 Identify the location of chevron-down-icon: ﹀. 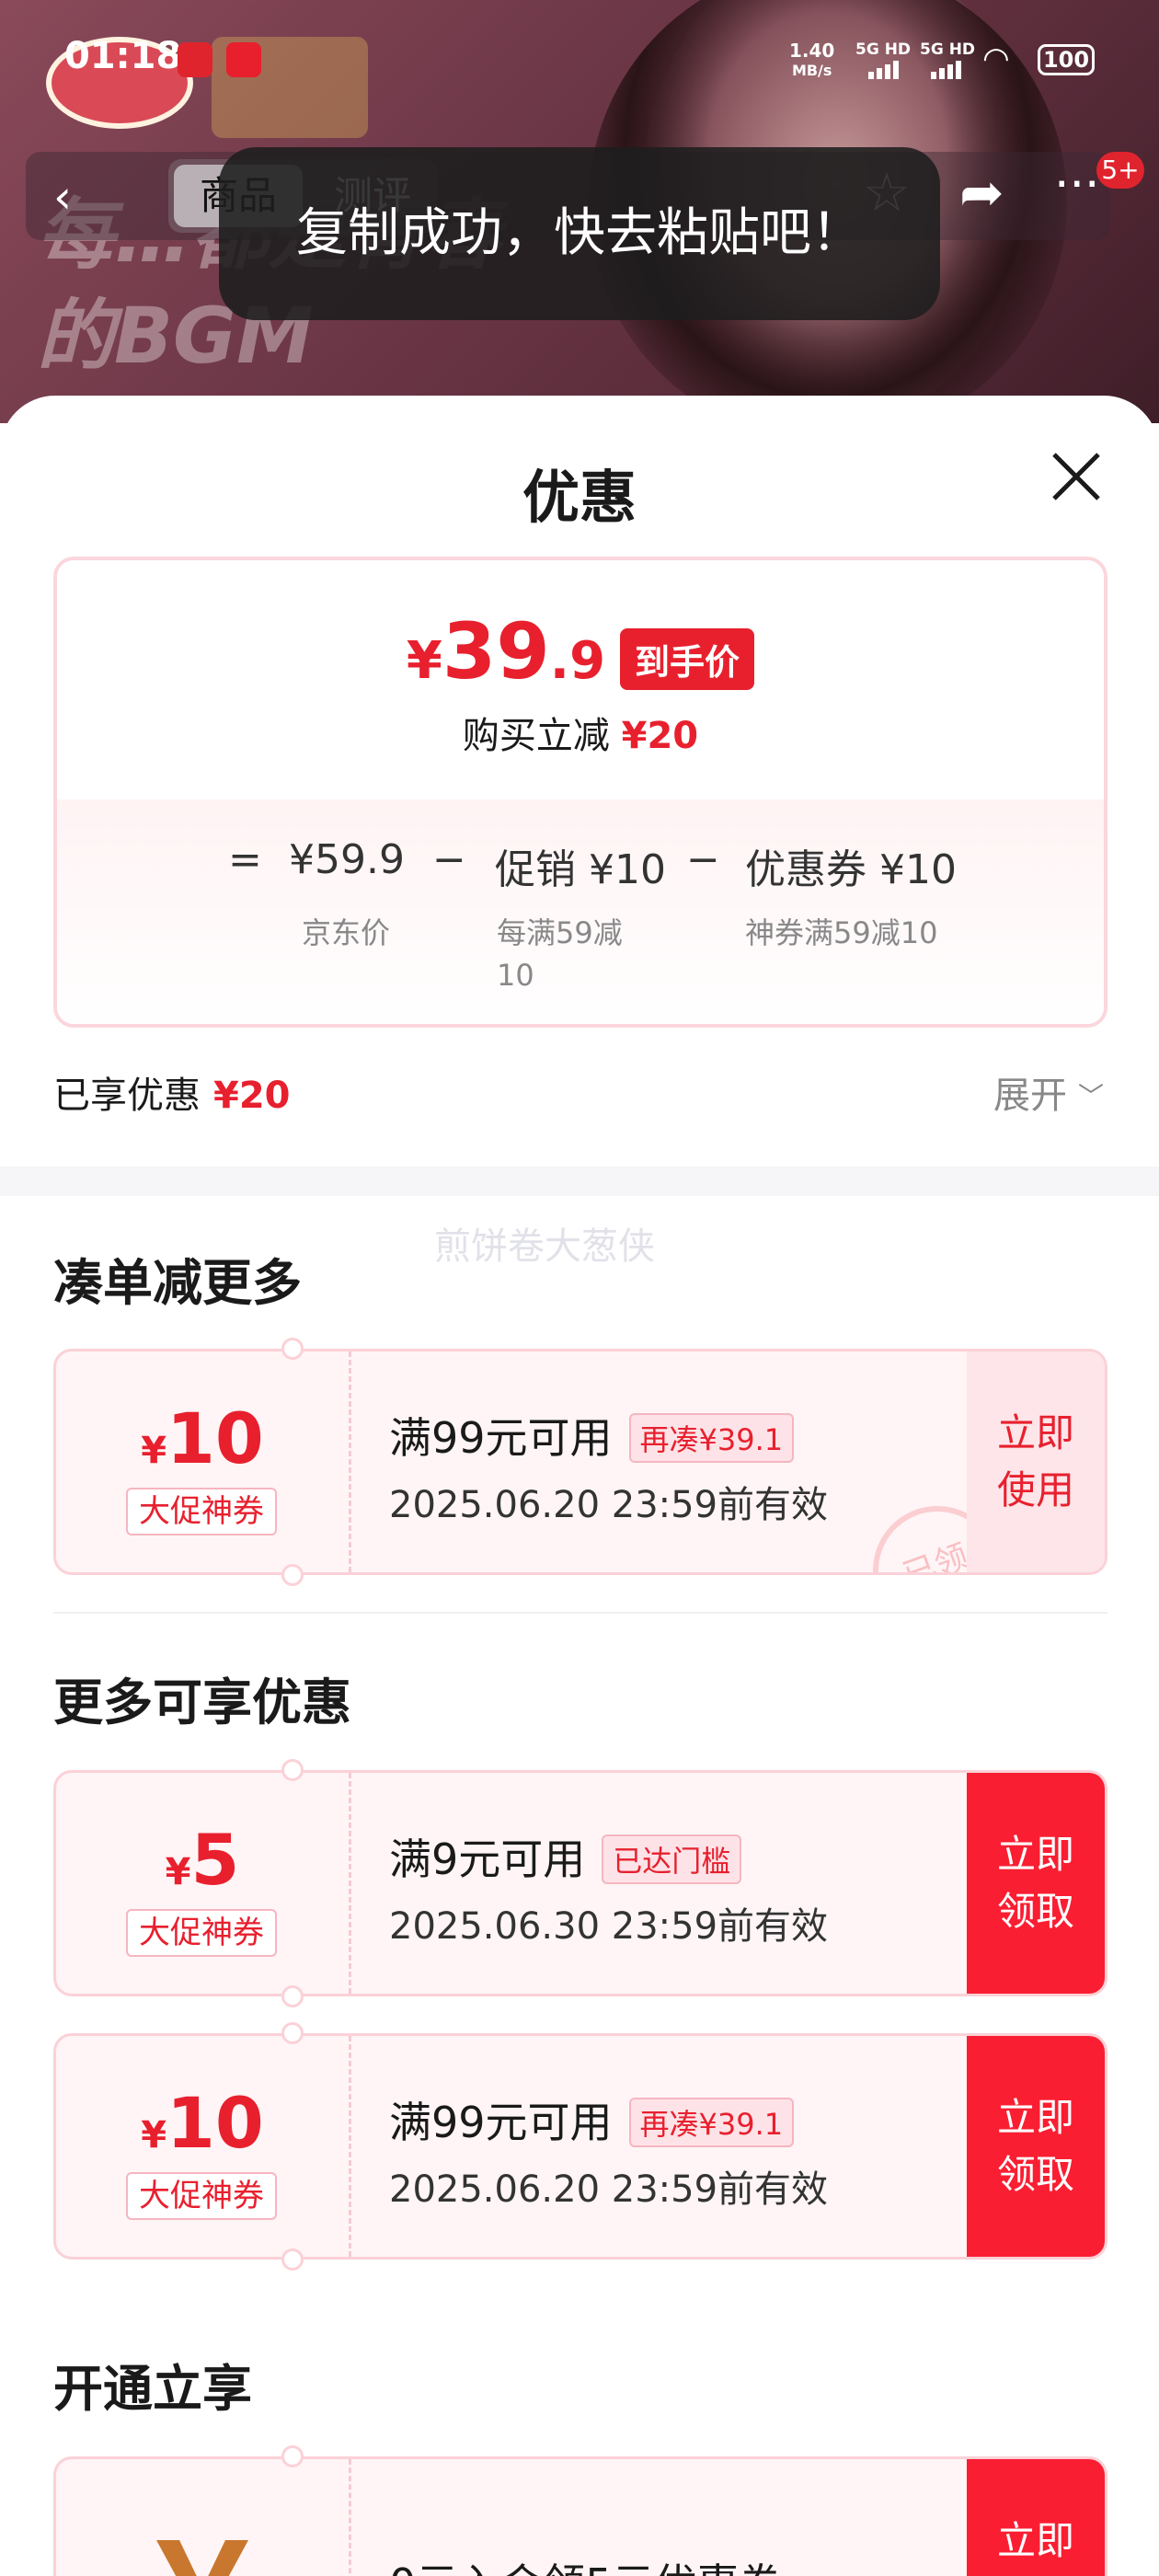
(1091, 1094).